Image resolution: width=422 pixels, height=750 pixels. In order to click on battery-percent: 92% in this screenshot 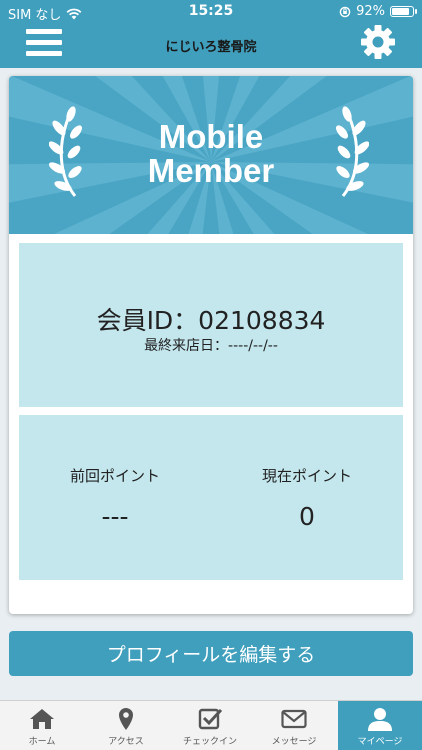, I will do `click(370, 11)`.